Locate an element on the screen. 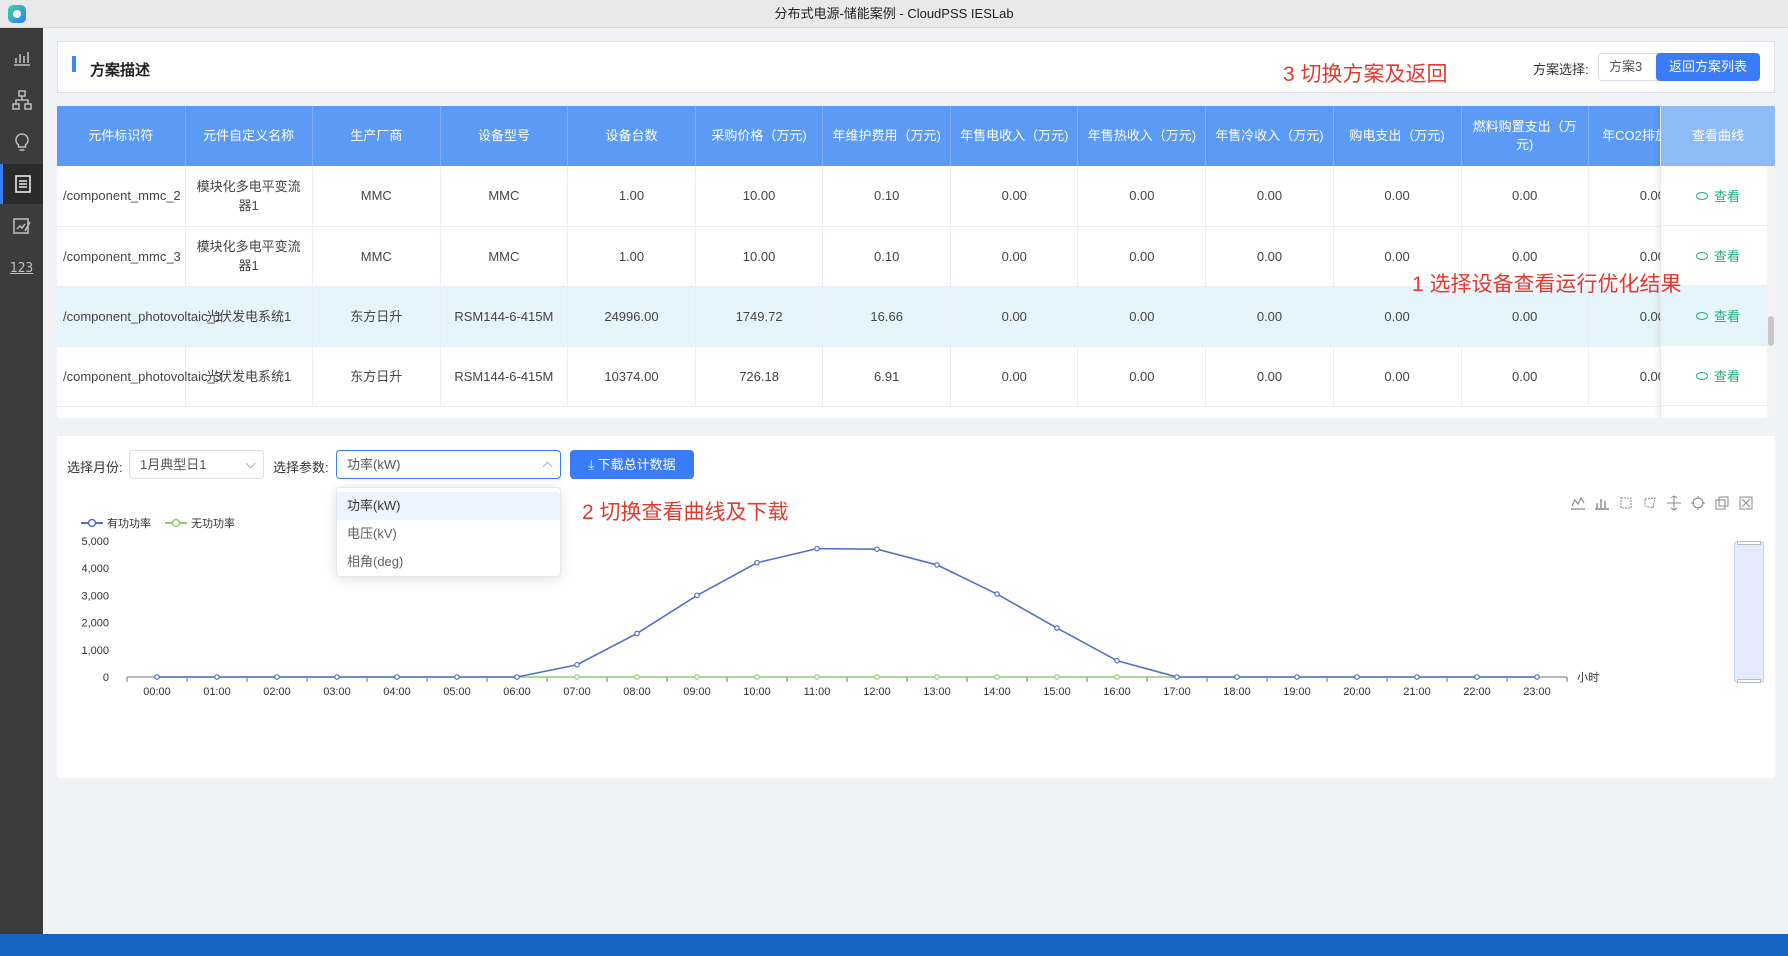 The height and width of the screenshot is (956, 1788). y-tick-label: 0 is located at coordinates (106, 678).